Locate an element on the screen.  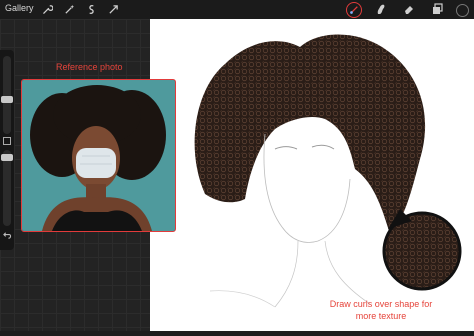
brush-opacity-slider is located at coordinates (7, 188).